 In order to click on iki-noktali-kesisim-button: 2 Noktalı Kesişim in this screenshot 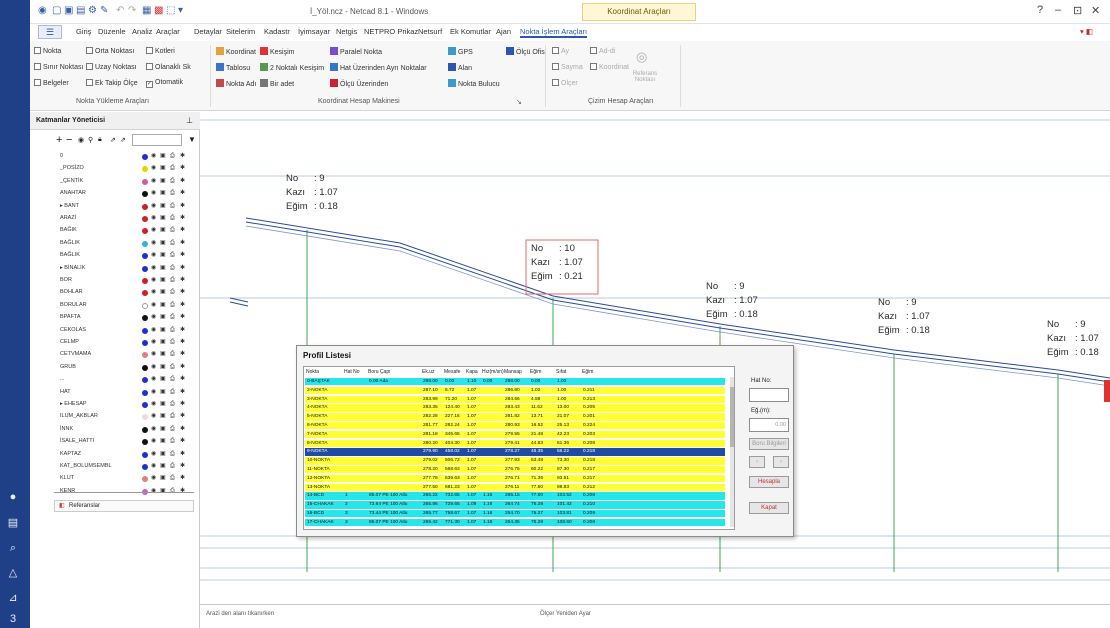, I will do `click(292, 67)`.